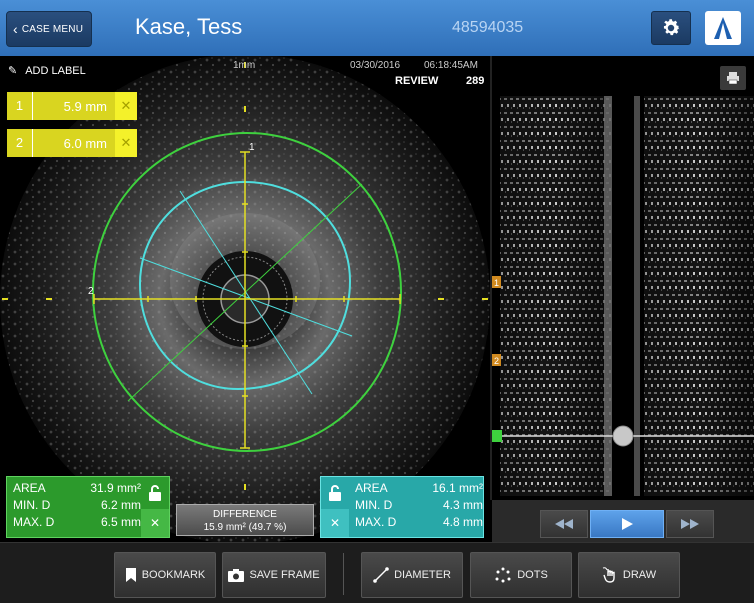 Image resolution: width=754 pixels, height=603 pixels. Describe the element at coordinates (422, 575) in the screenshot. I see `diameter-label: DIAMETER` at that location.